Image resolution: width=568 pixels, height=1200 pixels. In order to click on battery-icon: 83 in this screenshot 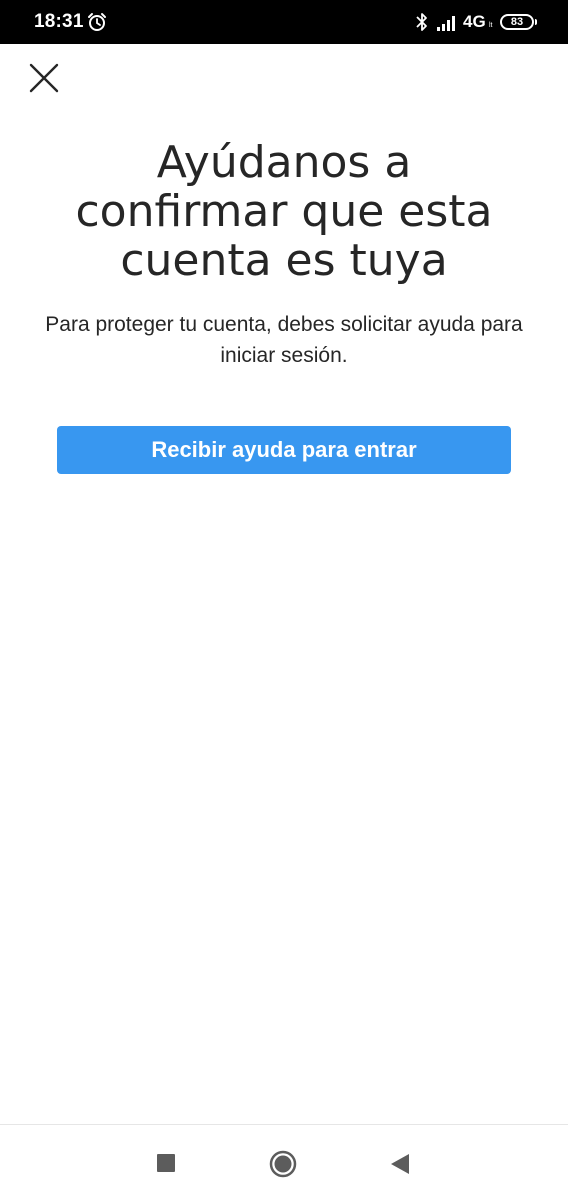, I will do `click(517, 22)`.